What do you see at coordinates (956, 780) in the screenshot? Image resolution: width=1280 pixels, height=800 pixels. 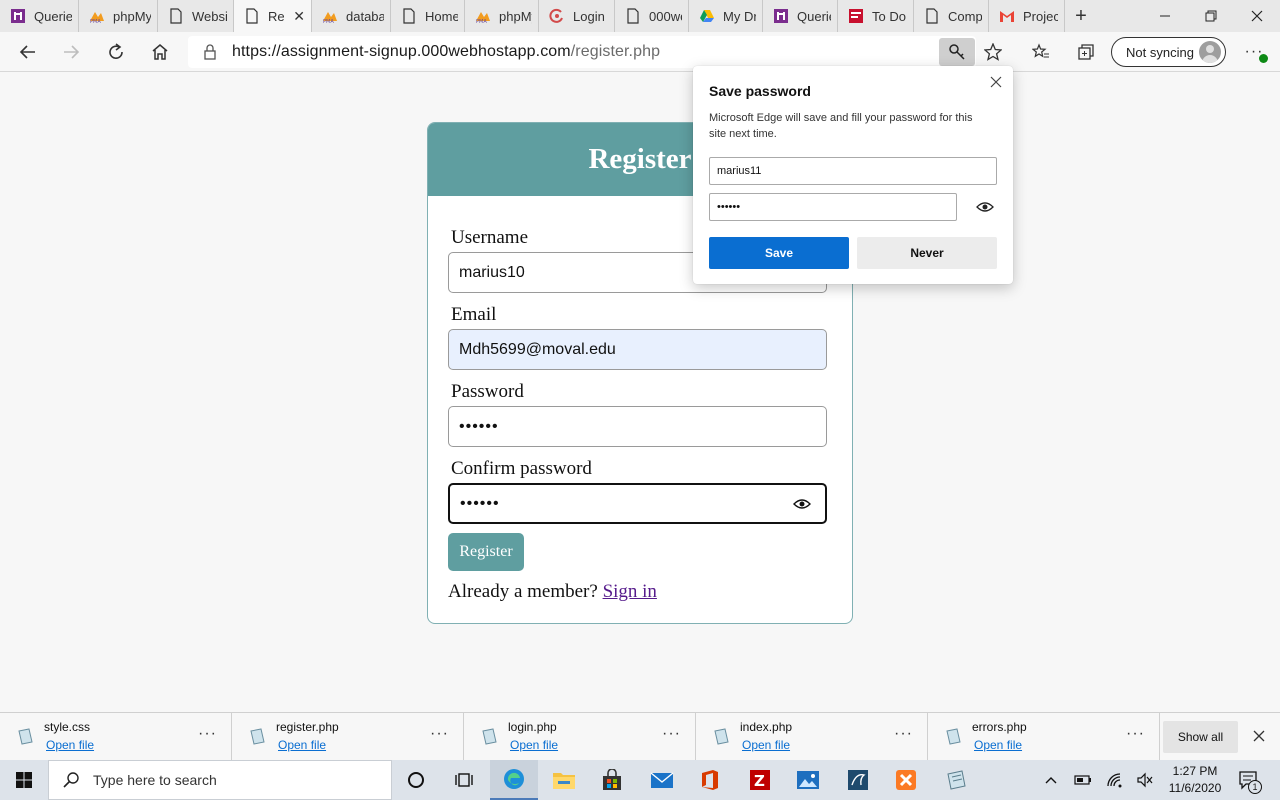 I see `taskbar-notepad` at bounding box center [956, 780].